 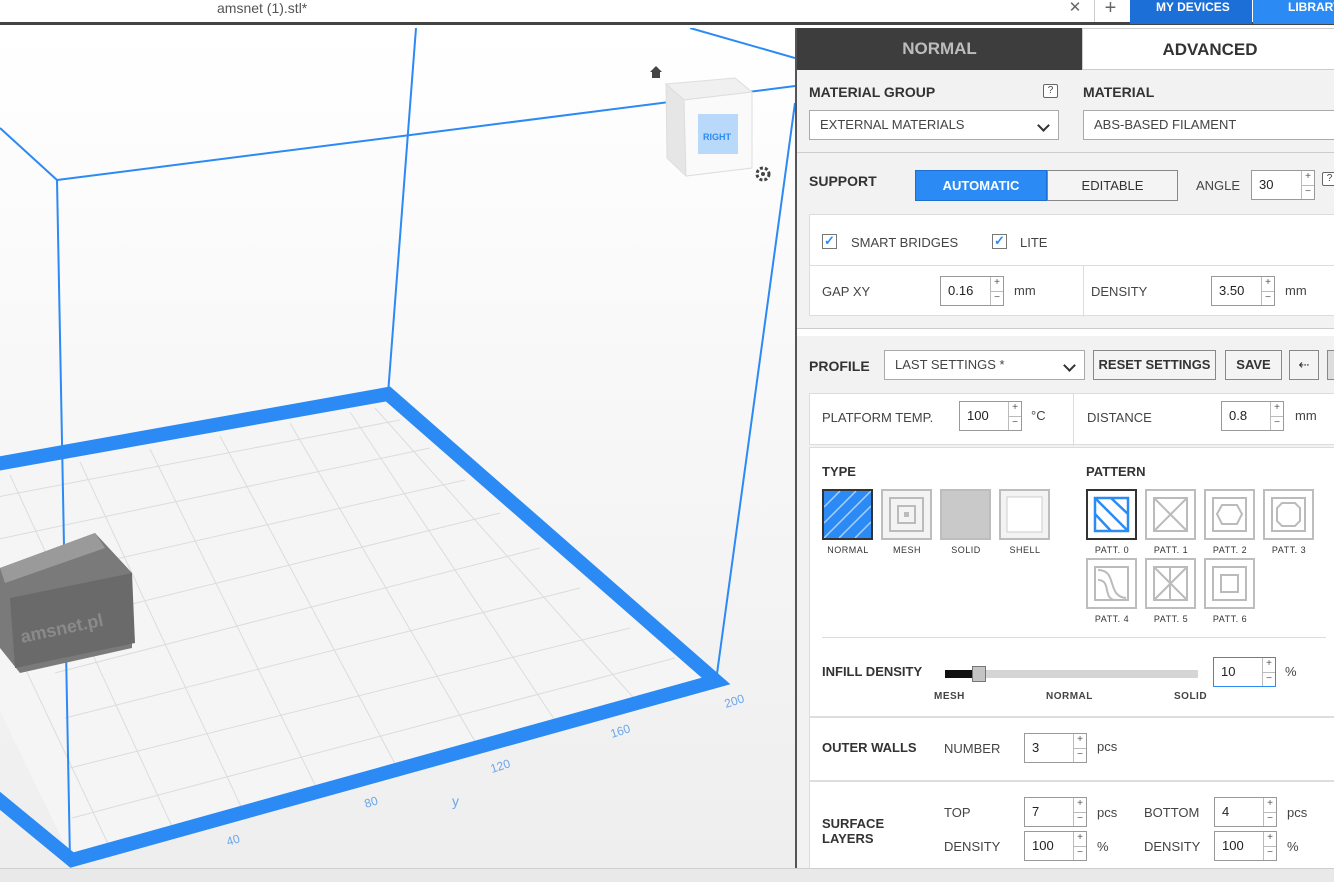 I want to click on top-density-stepper: 100 + −, so click(x=1055, y=846).